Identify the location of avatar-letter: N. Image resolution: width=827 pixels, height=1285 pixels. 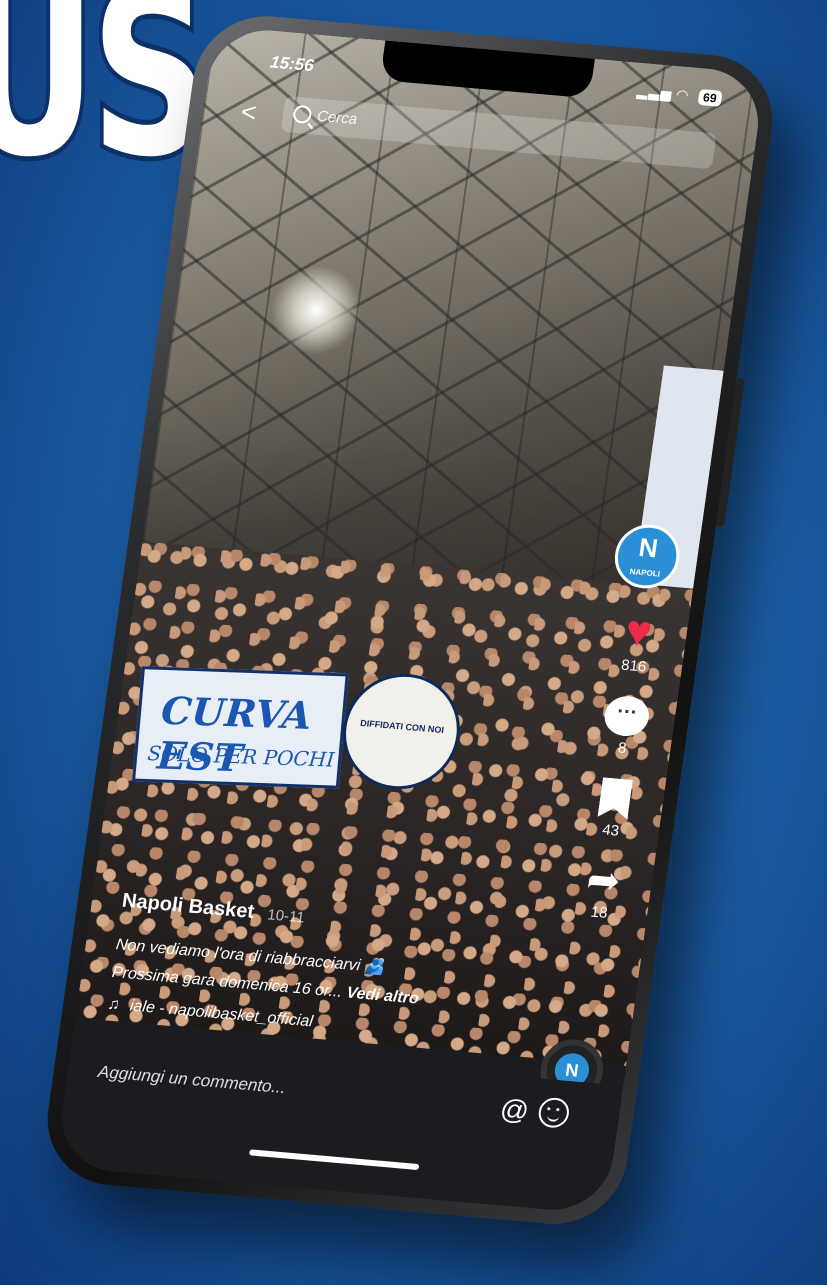
(648, 547).